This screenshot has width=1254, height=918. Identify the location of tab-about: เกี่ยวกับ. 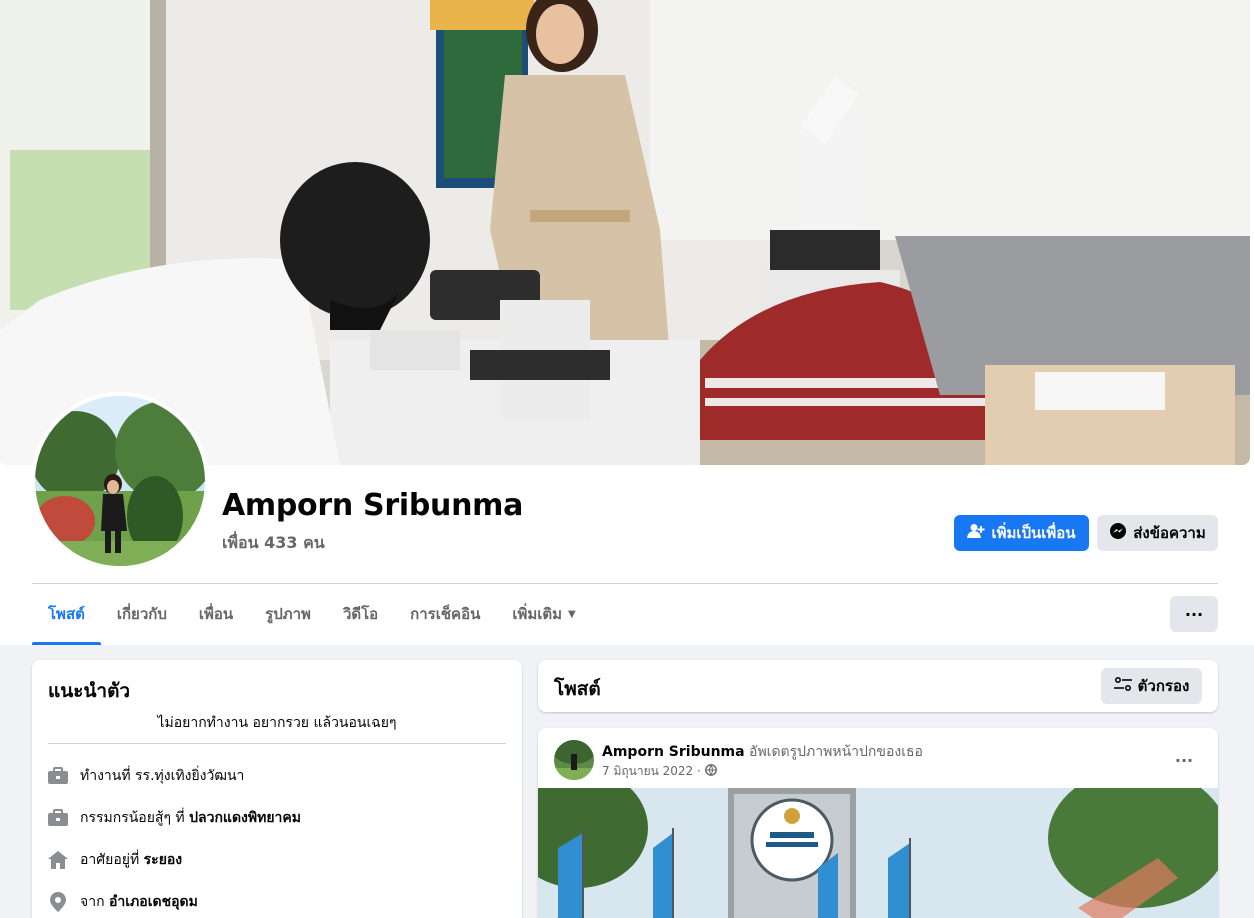
(142, 614).